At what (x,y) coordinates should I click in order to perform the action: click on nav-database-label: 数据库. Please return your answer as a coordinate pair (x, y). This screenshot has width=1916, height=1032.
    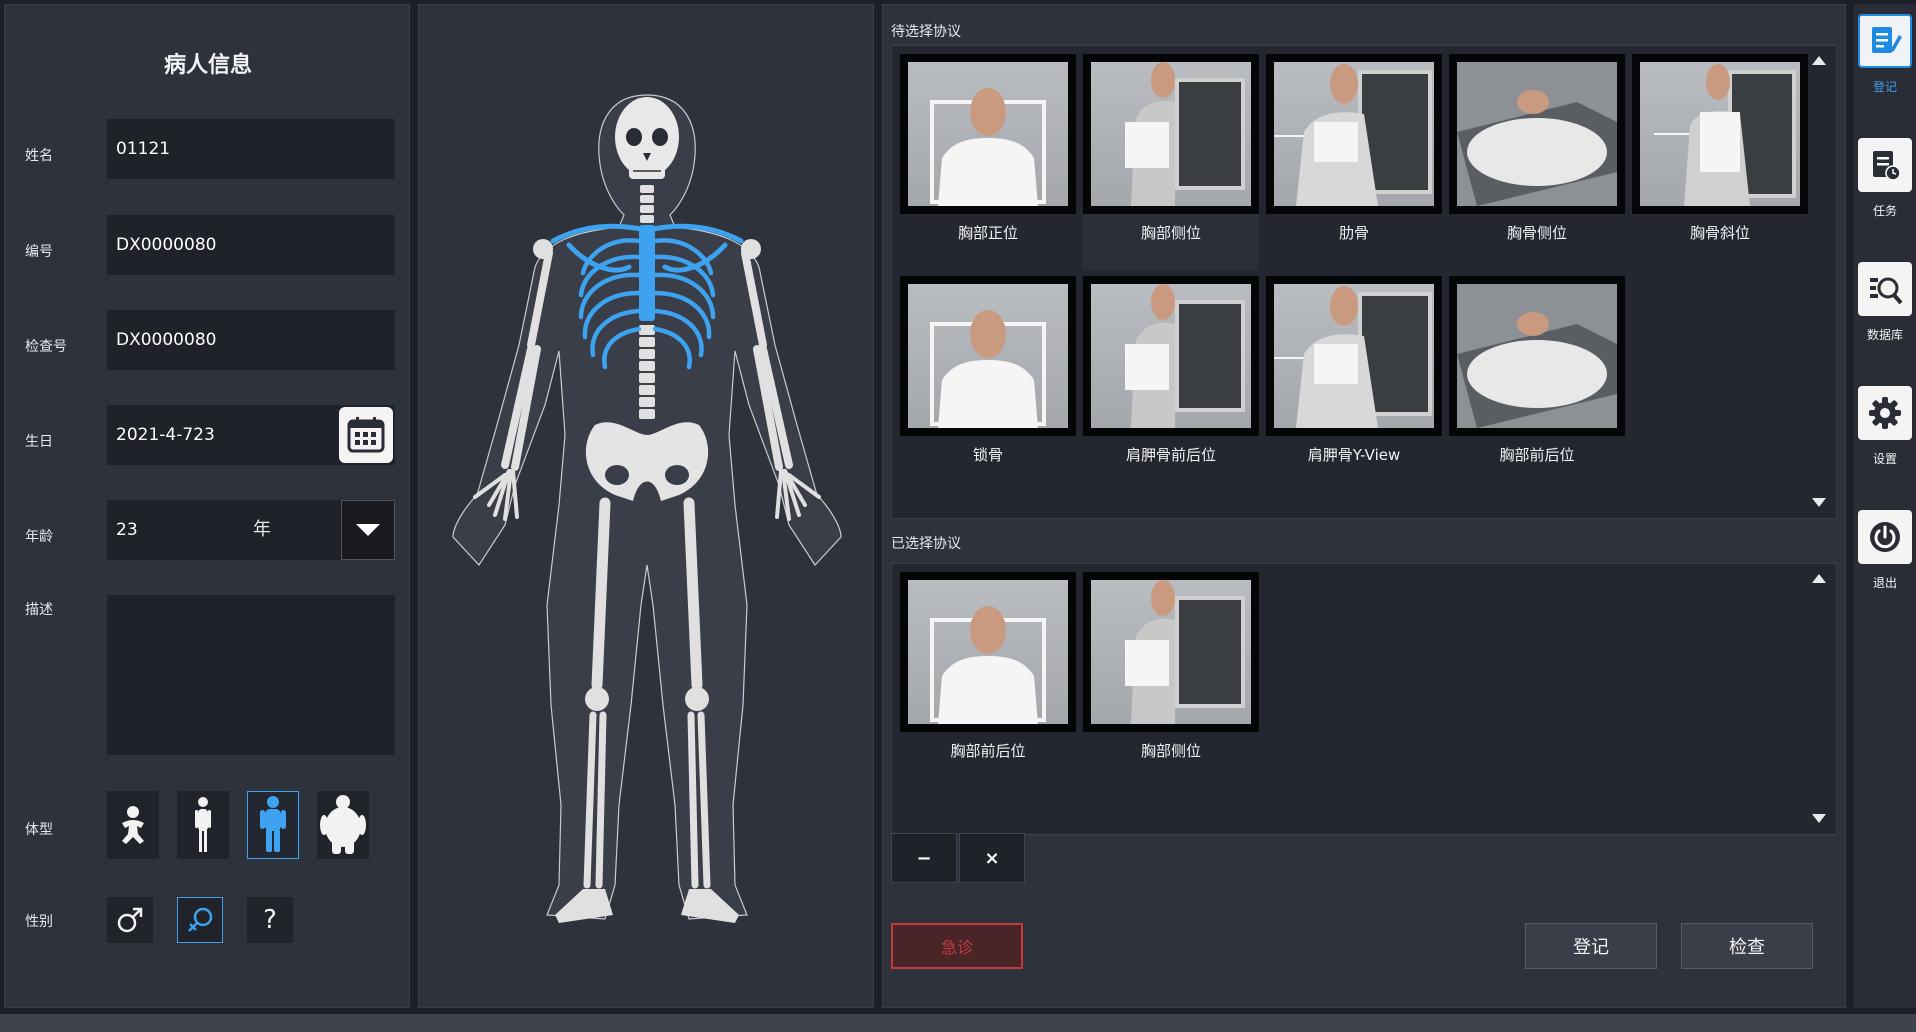
    Looking at the image, I should click on (1884, 335).